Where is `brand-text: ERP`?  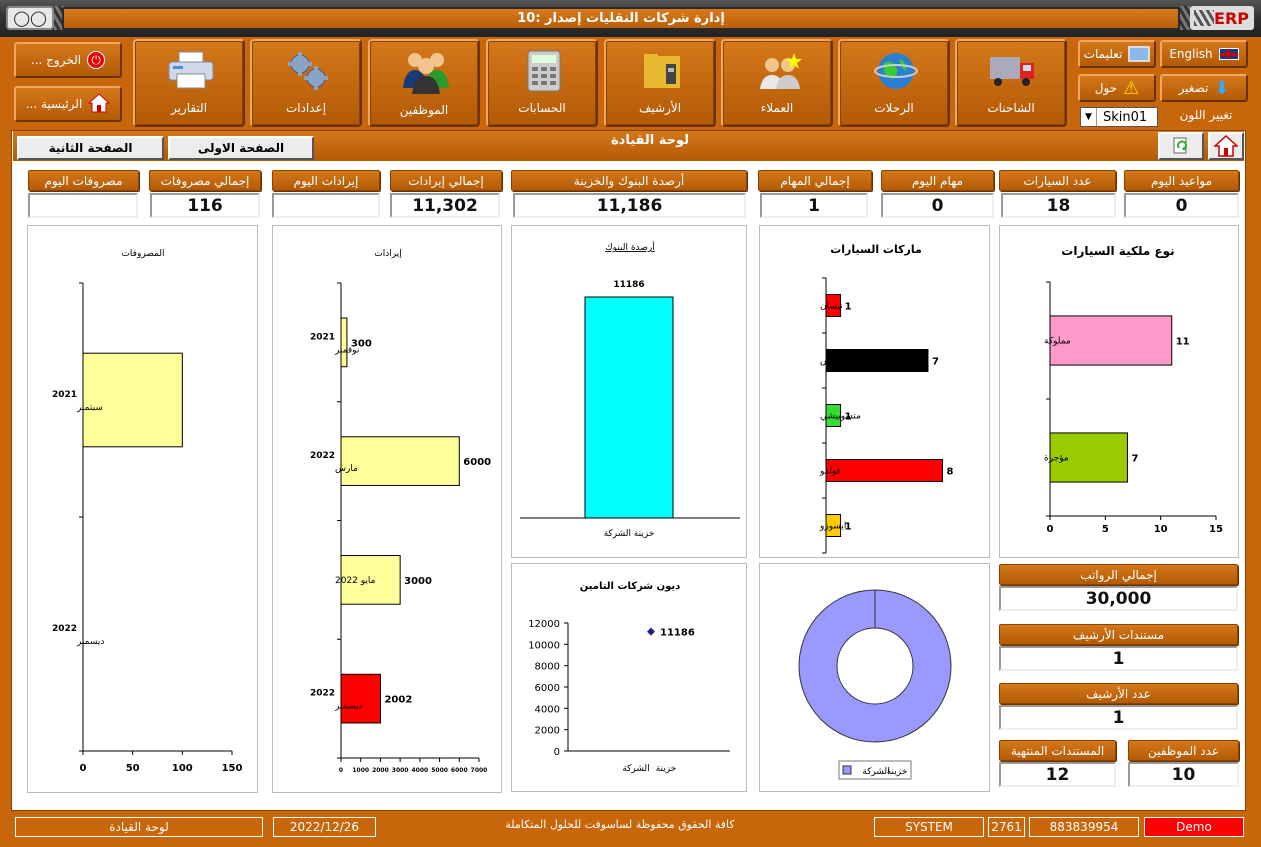 brand-text: ERP is located at coordinates (1231, 18).